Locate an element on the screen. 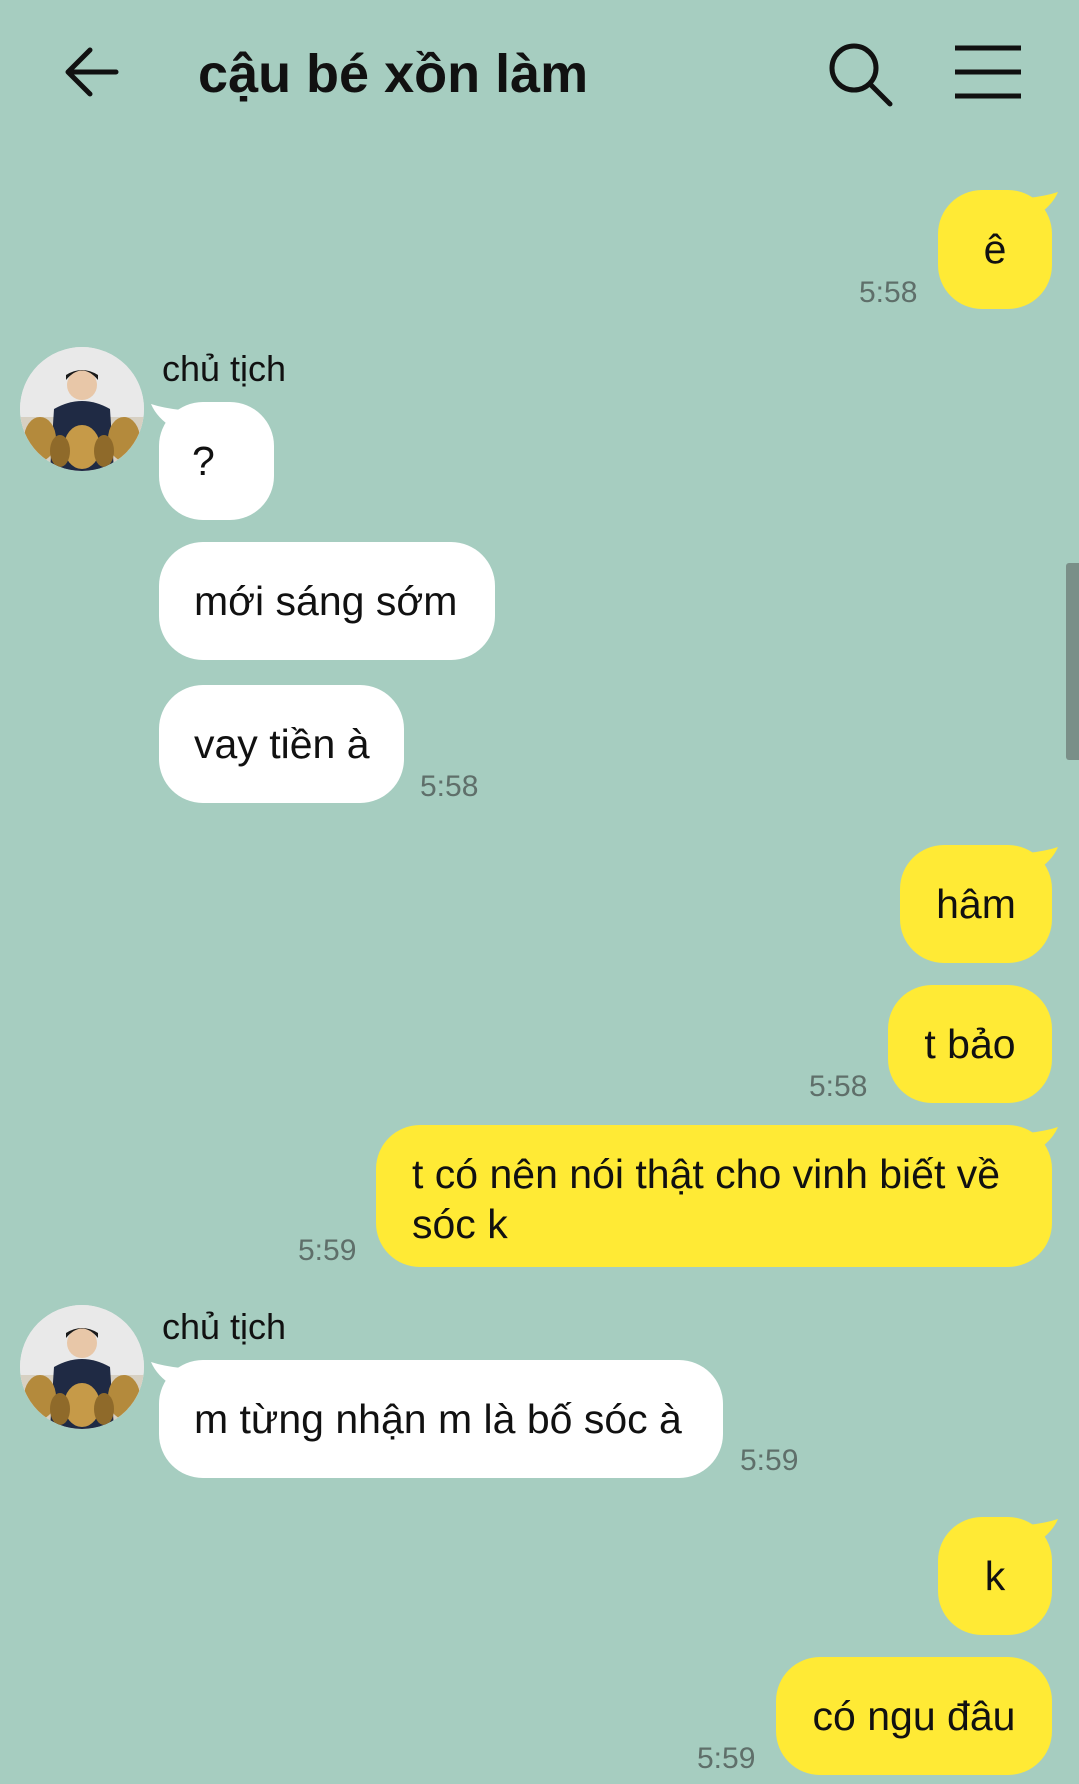 The image size is (1079, 1784). outgoing-message: t có nên nói thật cho vinh biết về sóc k is located at coordinates (714, 1196).